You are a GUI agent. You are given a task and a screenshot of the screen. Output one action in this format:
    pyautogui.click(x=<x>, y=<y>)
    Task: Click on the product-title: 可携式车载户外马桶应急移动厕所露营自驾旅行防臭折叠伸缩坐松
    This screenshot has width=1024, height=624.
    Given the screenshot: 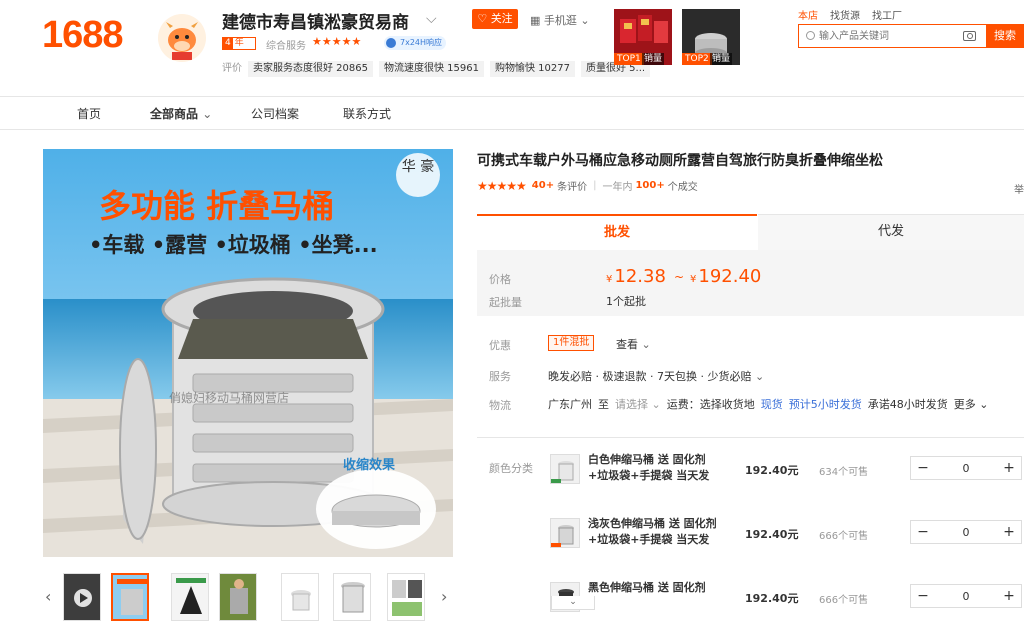 What is the action you would take?
    pyautogui.click(x=680, y=161)
    